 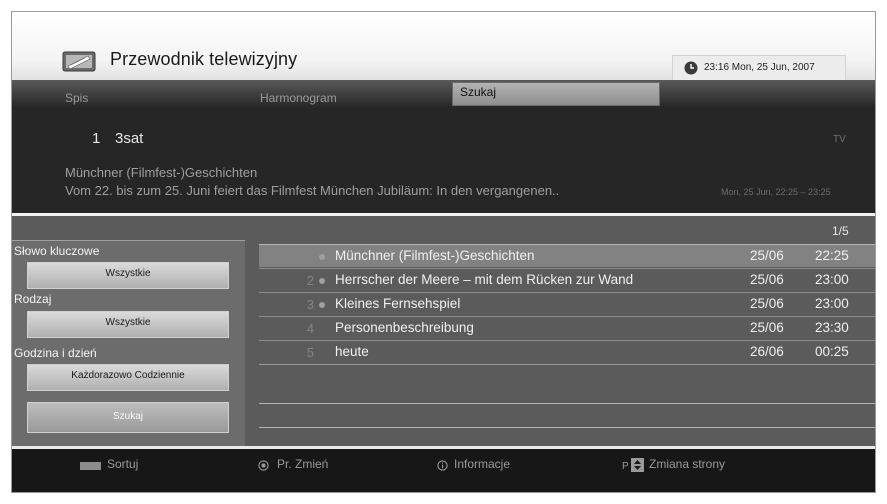 What do you see at coordinates (442, 465) in the screenshot?
I see `info-icon` at bounding box center [442, 465].